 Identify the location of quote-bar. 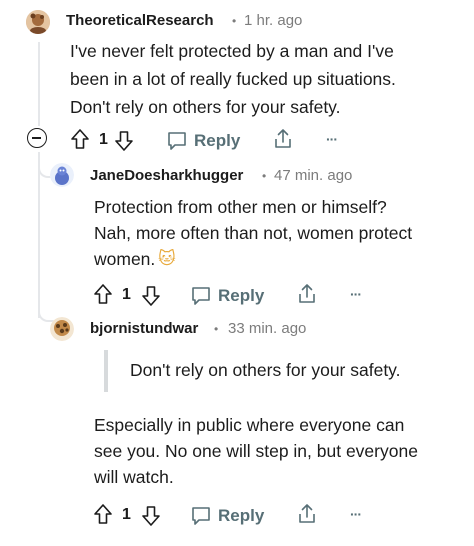
(106, 371).